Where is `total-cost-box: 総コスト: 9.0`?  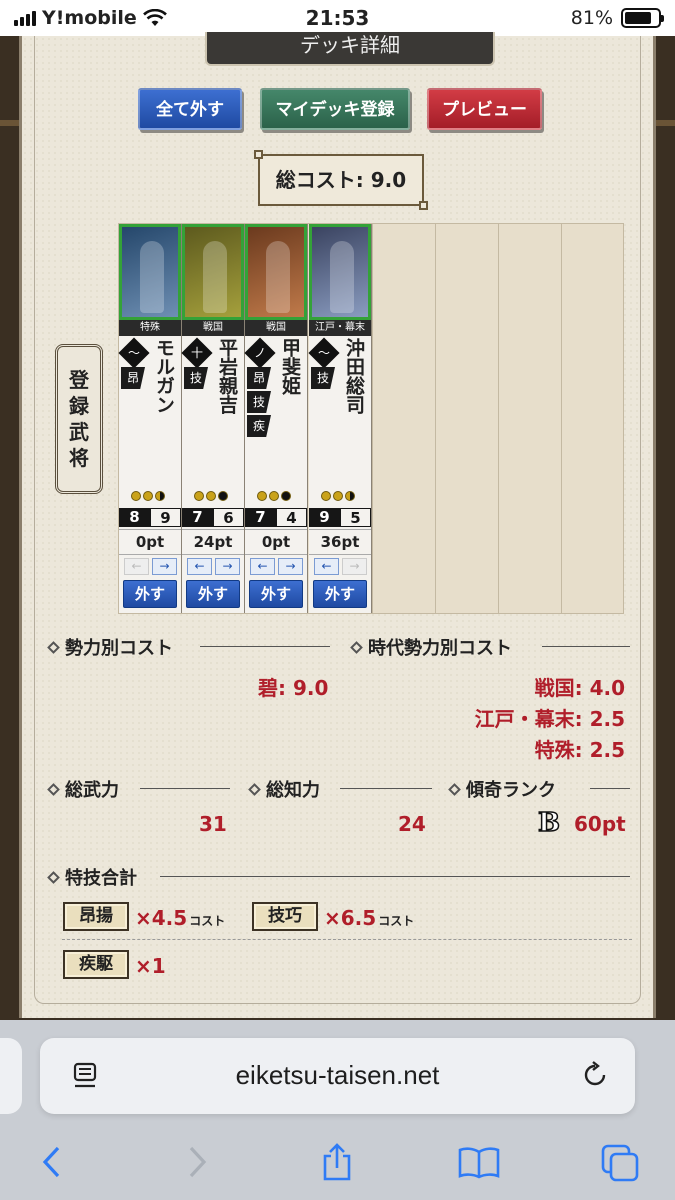 total-cost-box: 総コスト: 9.0 is located at coordinates (341, 180).